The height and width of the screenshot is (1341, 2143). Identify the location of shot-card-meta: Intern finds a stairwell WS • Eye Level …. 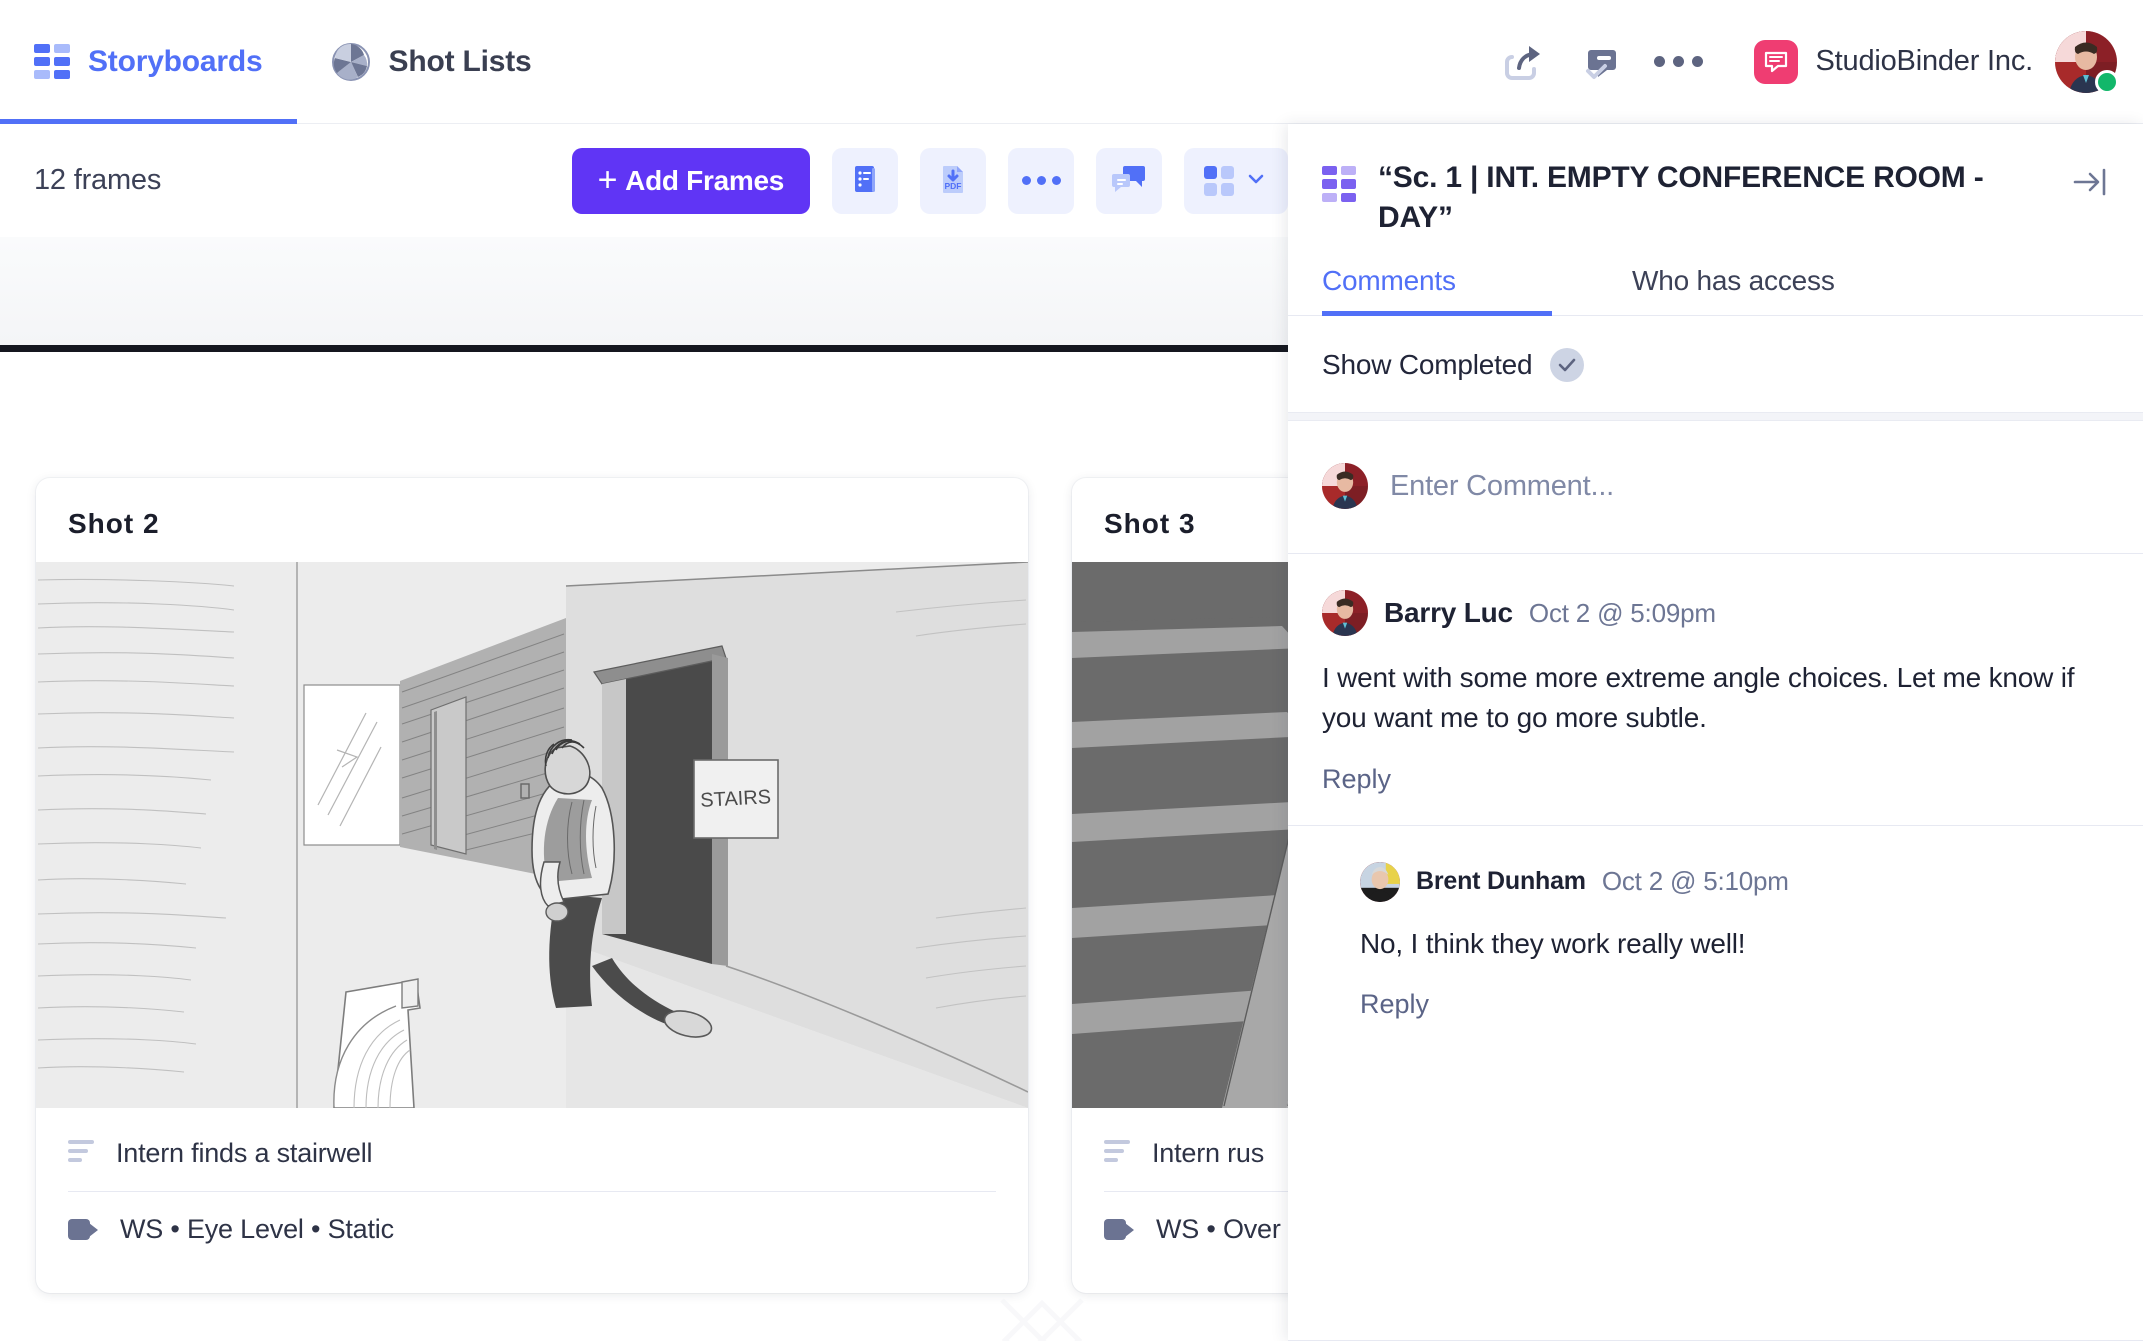
(532, 1200).